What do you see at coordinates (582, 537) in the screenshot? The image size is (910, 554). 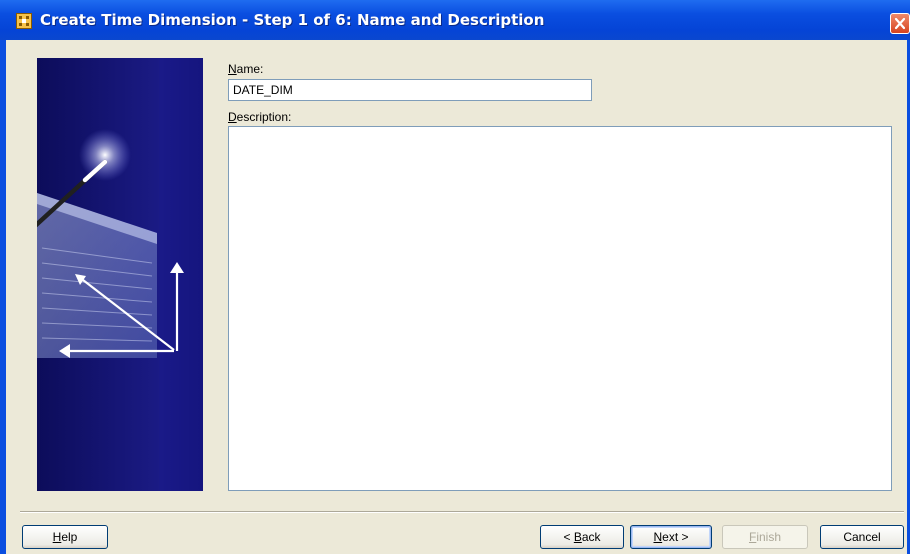 I see `back-button: < Back` at bounding box center [582, 537].